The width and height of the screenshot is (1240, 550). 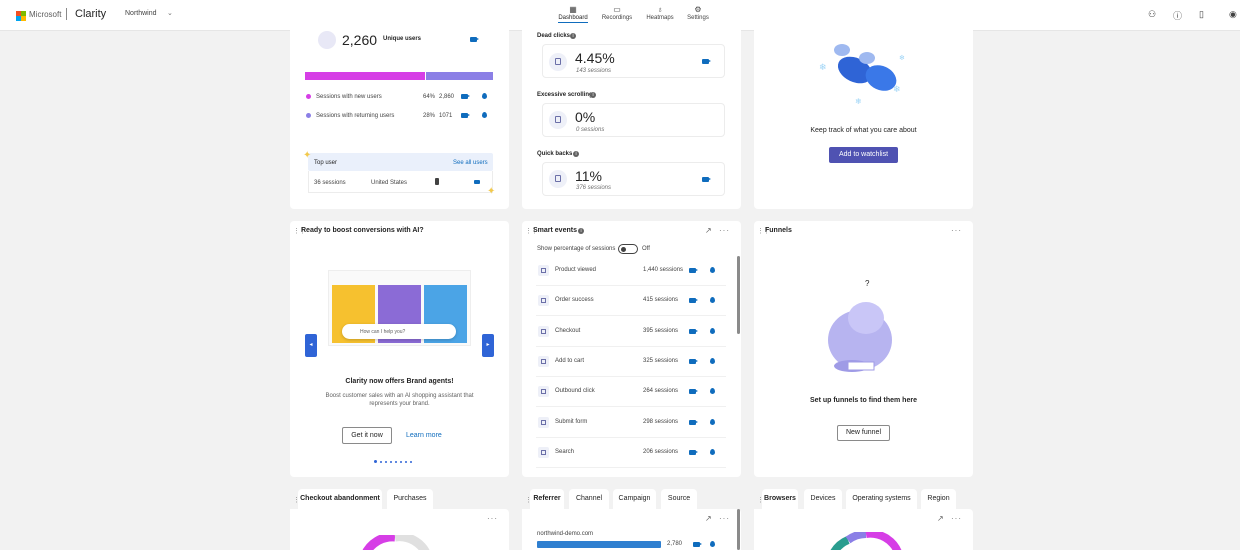 I want to click on excessive-scrolling-title: Excessive scrolling, so click(x=565, y=95).